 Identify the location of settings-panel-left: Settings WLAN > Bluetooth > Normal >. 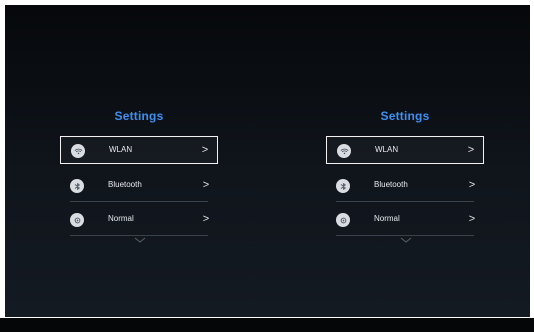
(139, 184).